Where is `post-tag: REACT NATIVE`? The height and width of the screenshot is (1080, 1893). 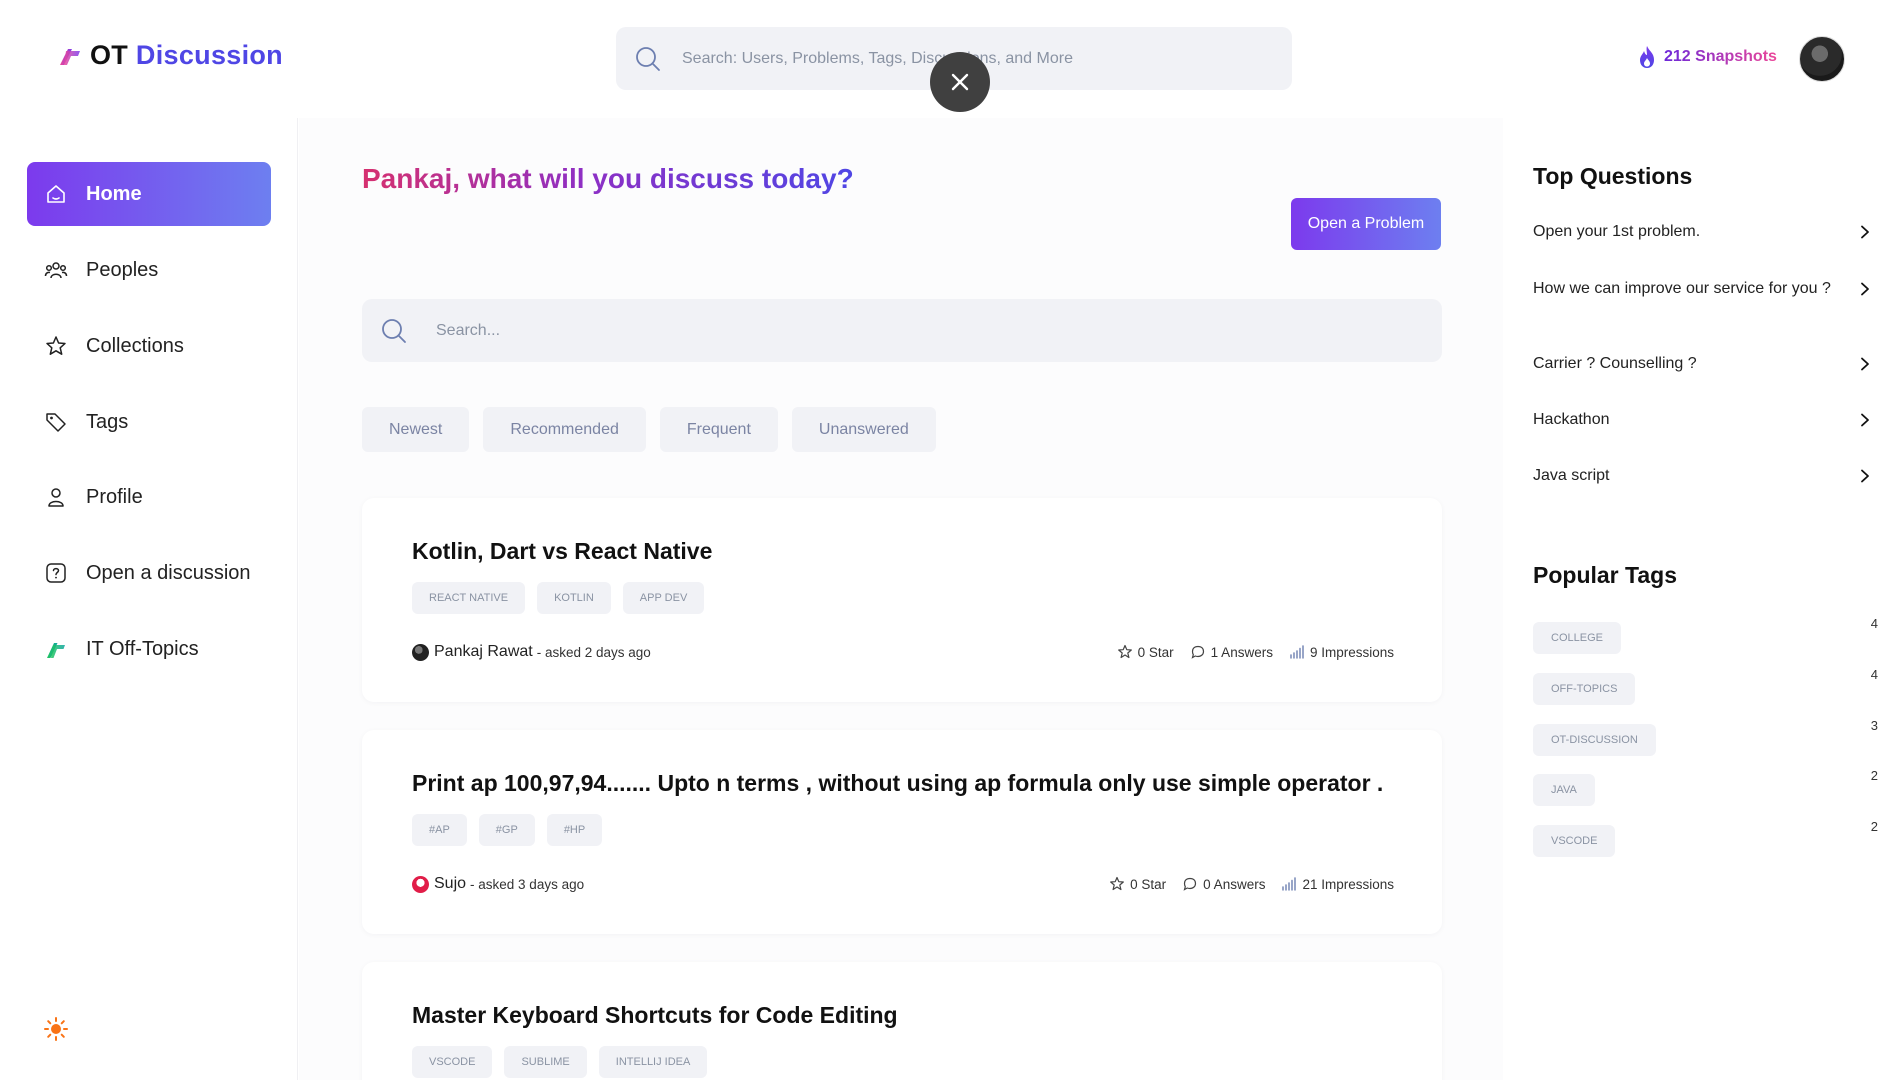
post-tag: REACT NATIVE is located at coordinates (469, 598).